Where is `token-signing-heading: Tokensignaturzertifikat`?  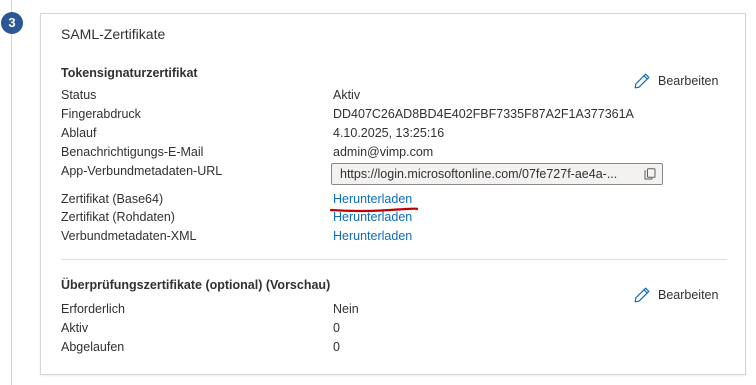 token-signing-heading: Tokensignaturzertifikat is located at coordinates (129, 73).